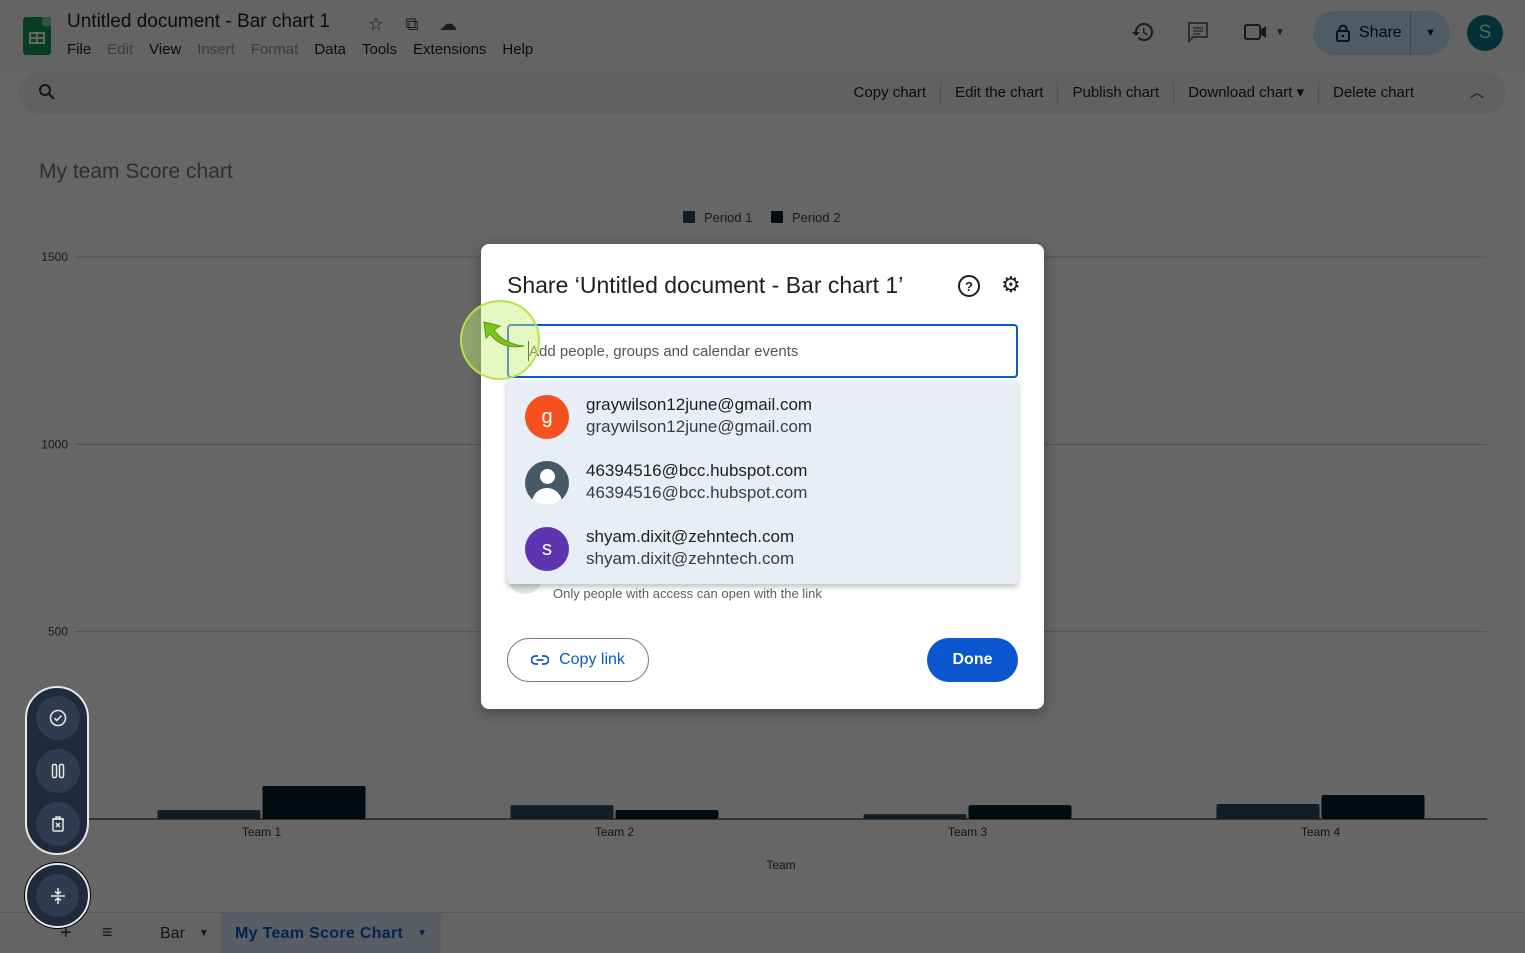  I want to click on suggestion-email: shyam.dixit@zehntech.com, so click(690, 558).